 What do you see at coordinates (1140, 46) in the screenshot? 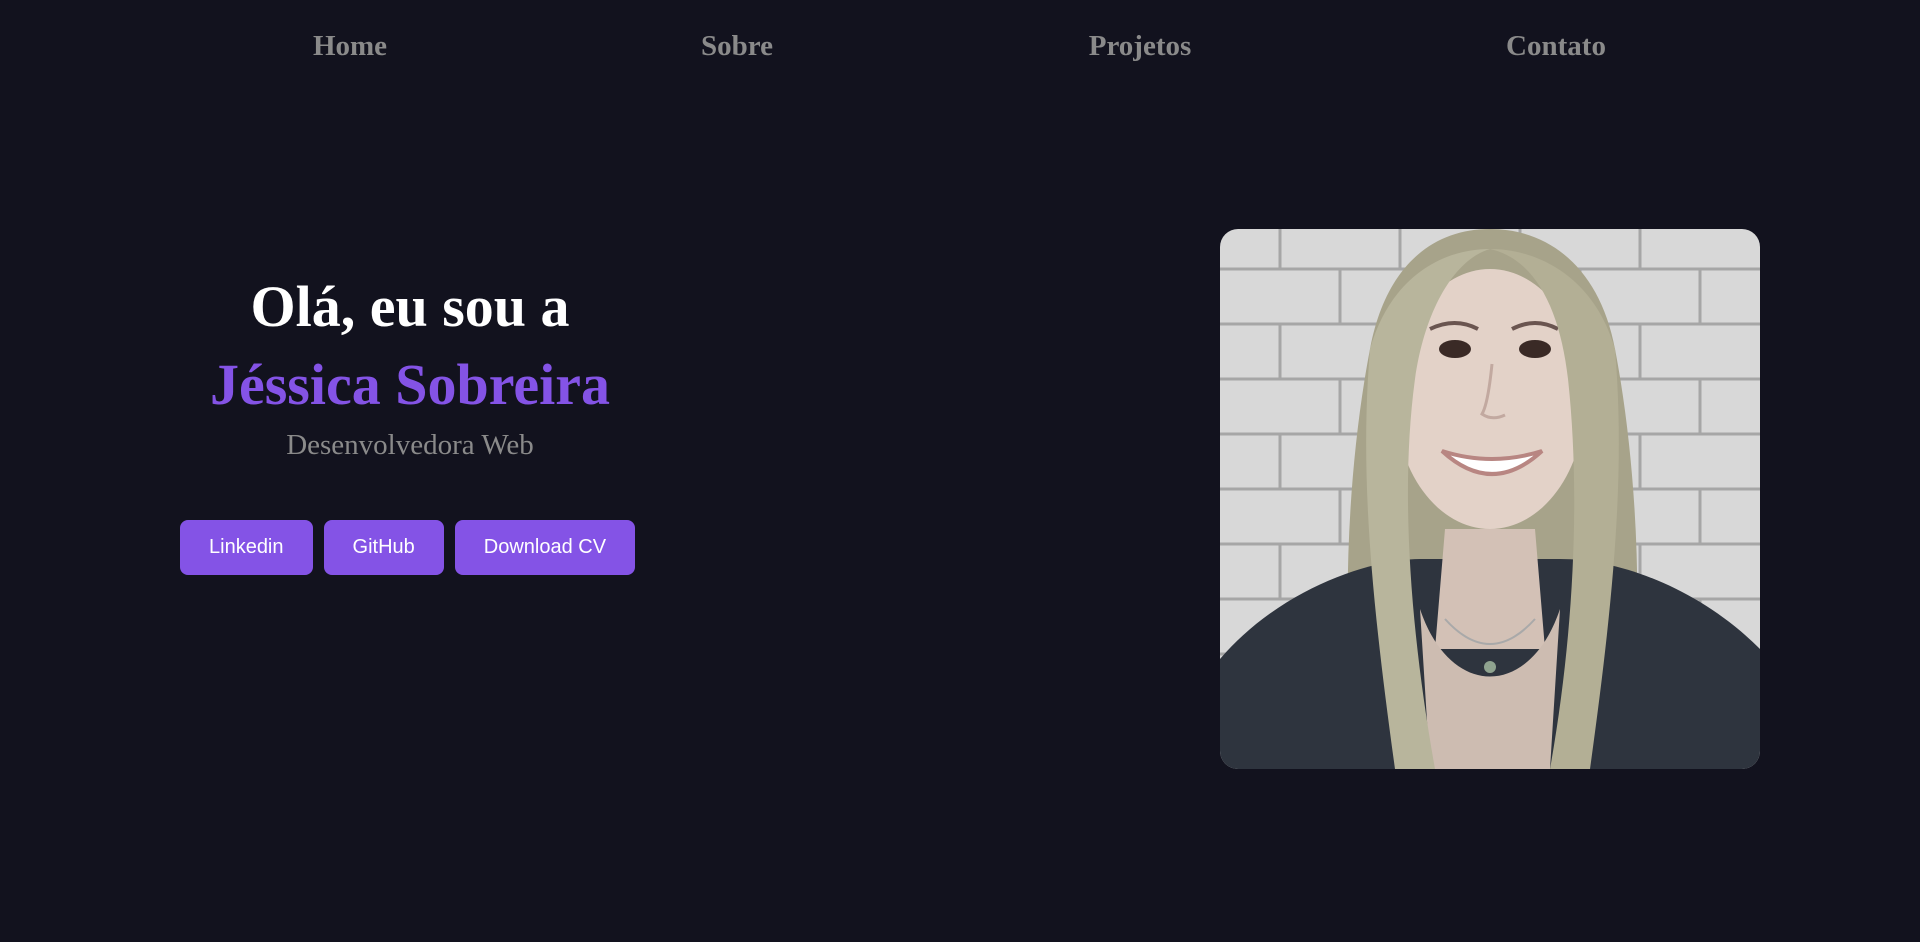
I see `nav-link-projetos: Projetos` at bounding box center [1140, 46].